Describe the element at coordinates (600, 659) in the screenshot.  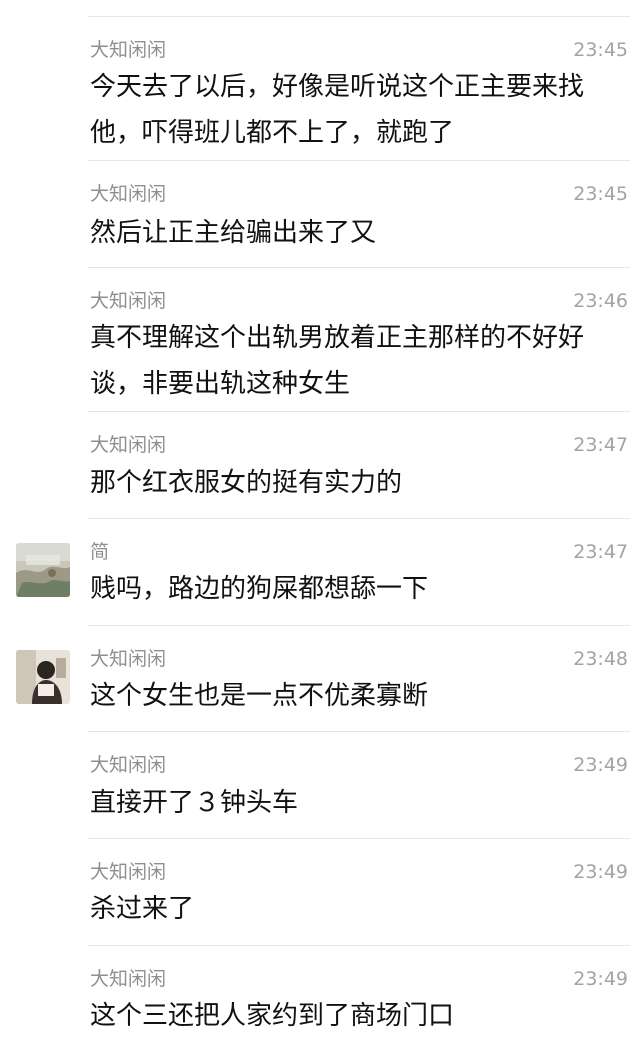
I see `message-time: 23:48` at that location.